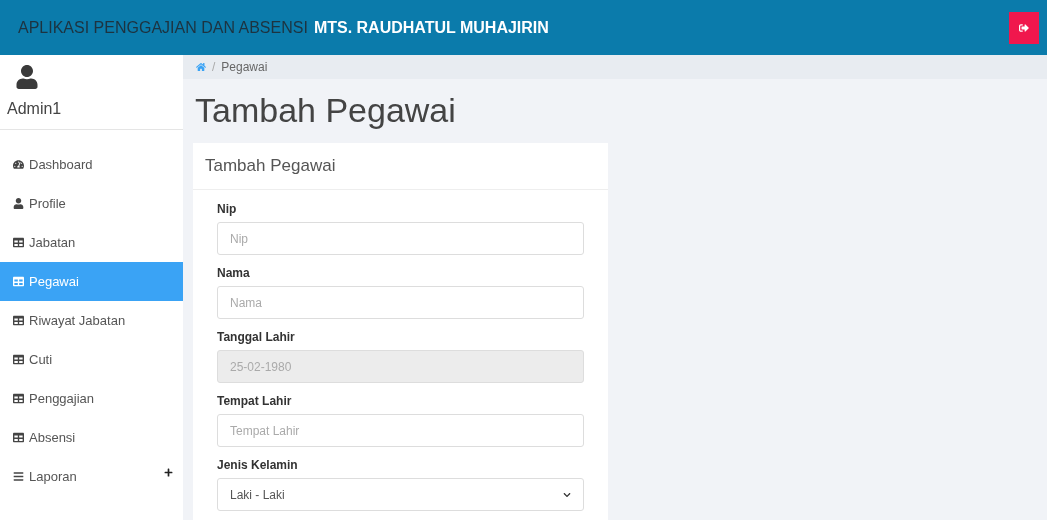  Describe the element at coordinates (35, 109) in the screenshot. I see `user-name: Admin1` at that location.